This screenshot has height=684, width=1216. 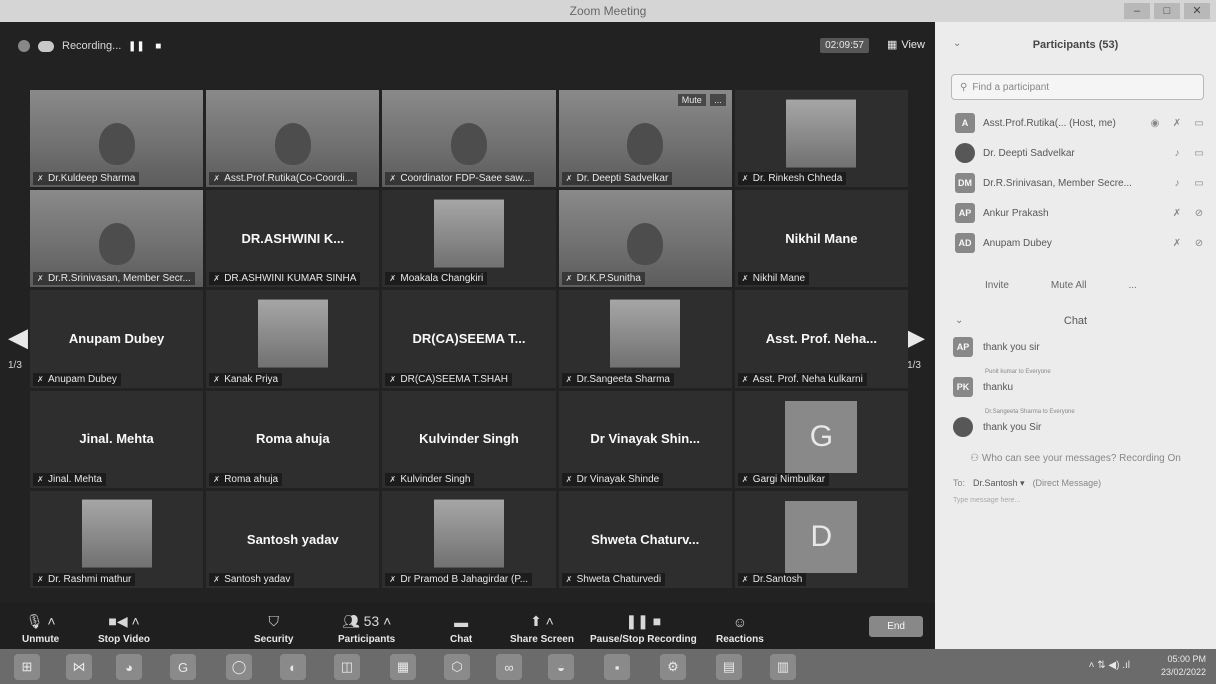 I want to click on video-tile: ✗ Dr. Rinkesh Chheda, so click(x=821, y=139).